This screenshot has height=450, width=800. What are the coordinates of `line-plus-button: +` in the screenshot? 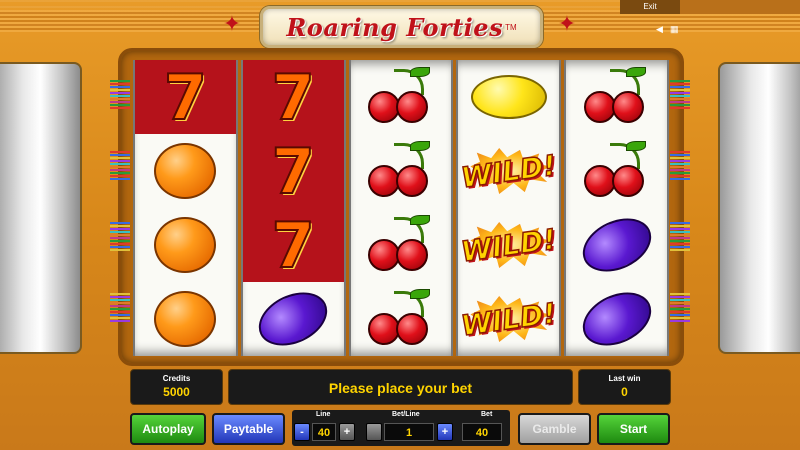 It's located at (347, 432).